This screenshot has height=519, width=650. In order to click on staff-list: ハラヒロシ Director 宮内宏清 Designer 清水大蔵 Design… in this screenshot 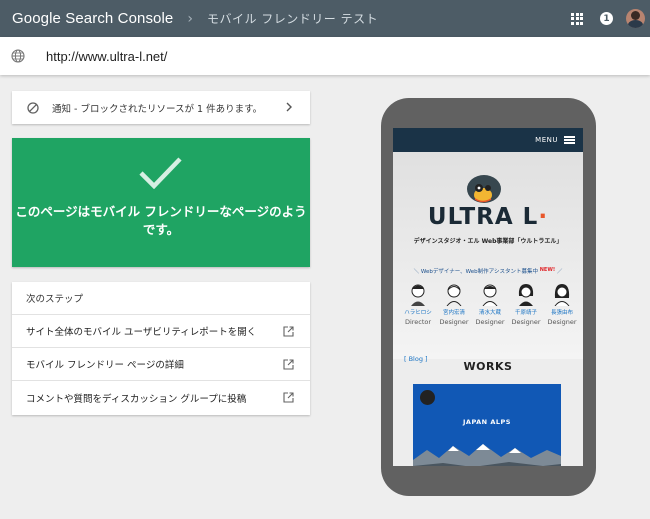, I will do `click(490, 304)`.